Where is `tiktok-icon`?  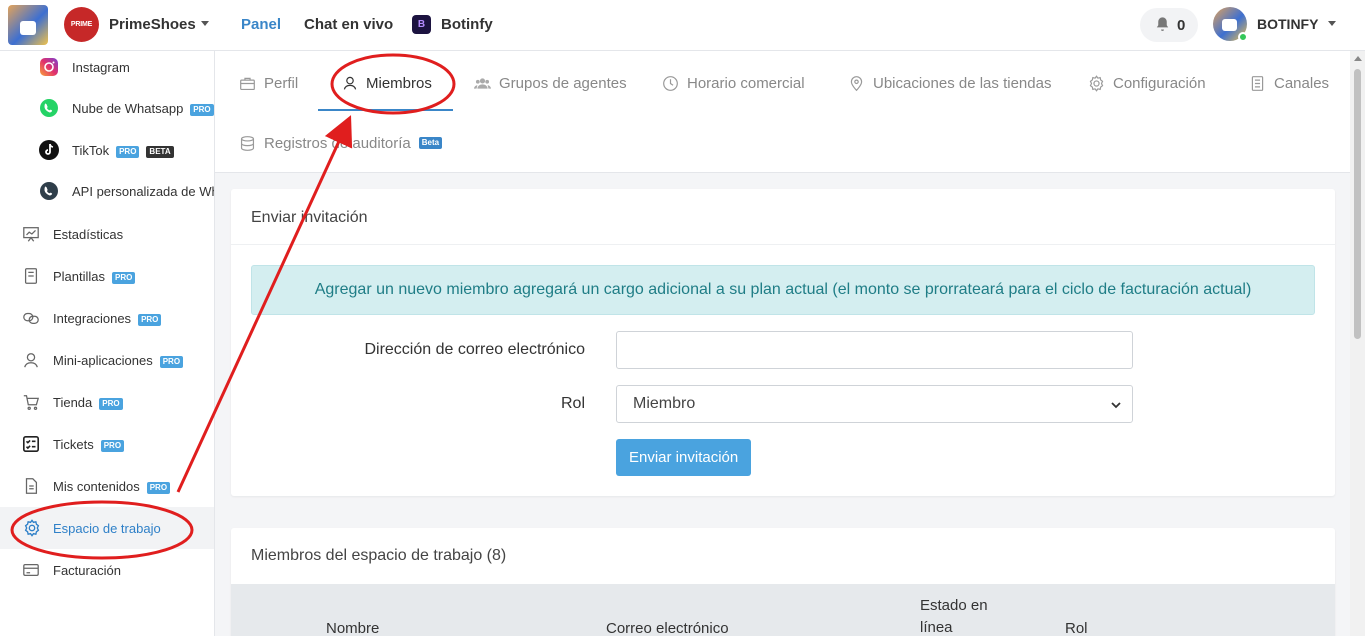 tiktok-icon is located at coordinates (49, 150).